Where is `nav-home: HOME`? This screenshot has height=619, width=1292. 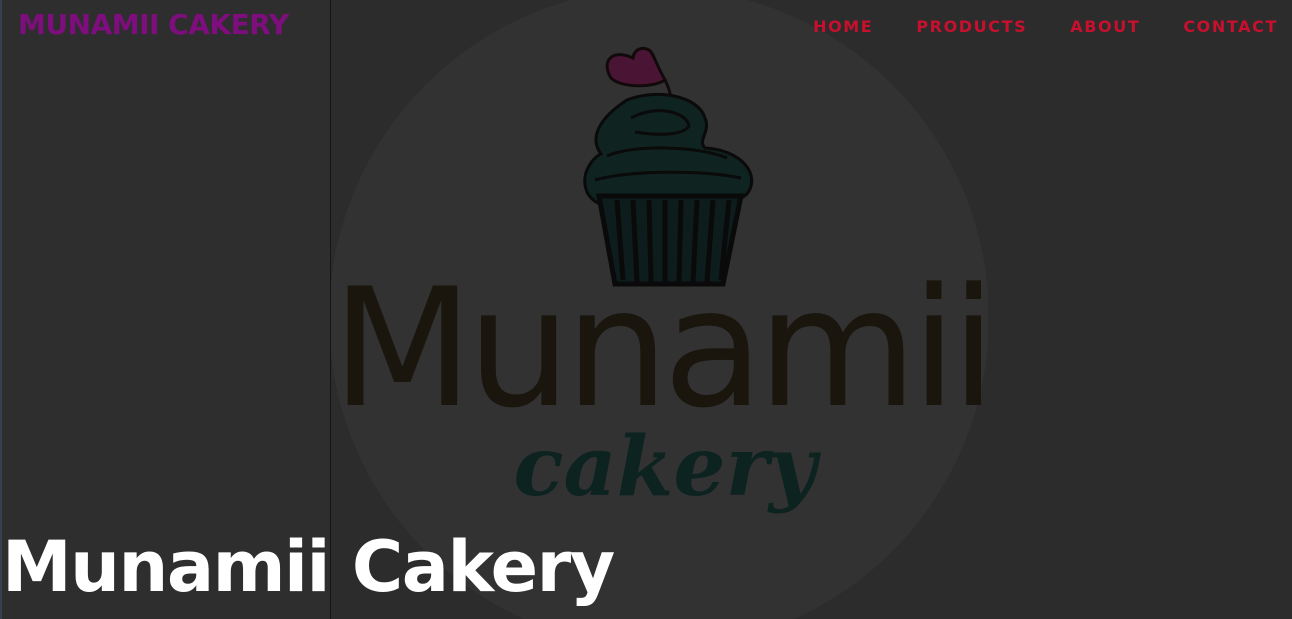
nav-home: HOME is located at coordinates (843, 26).